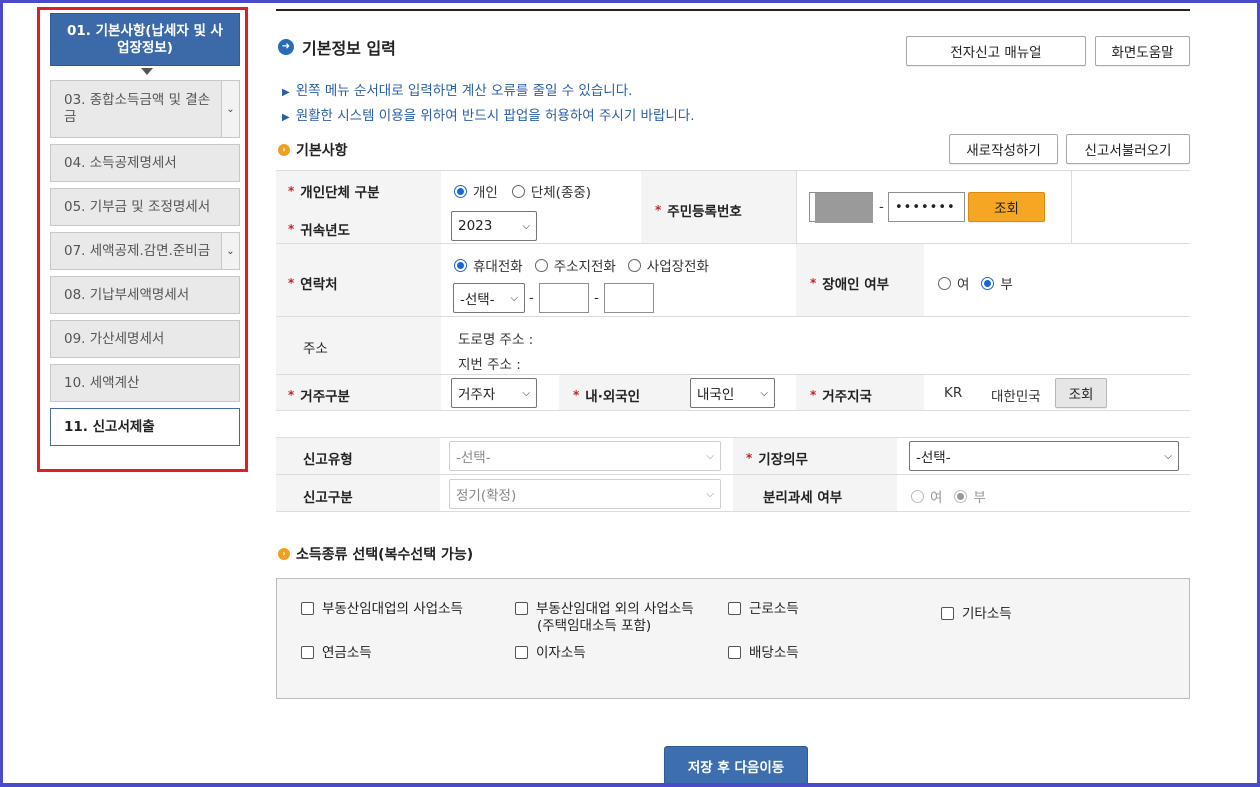  I want to click on basic-section-title: › 기본사항, so click(313, 150).